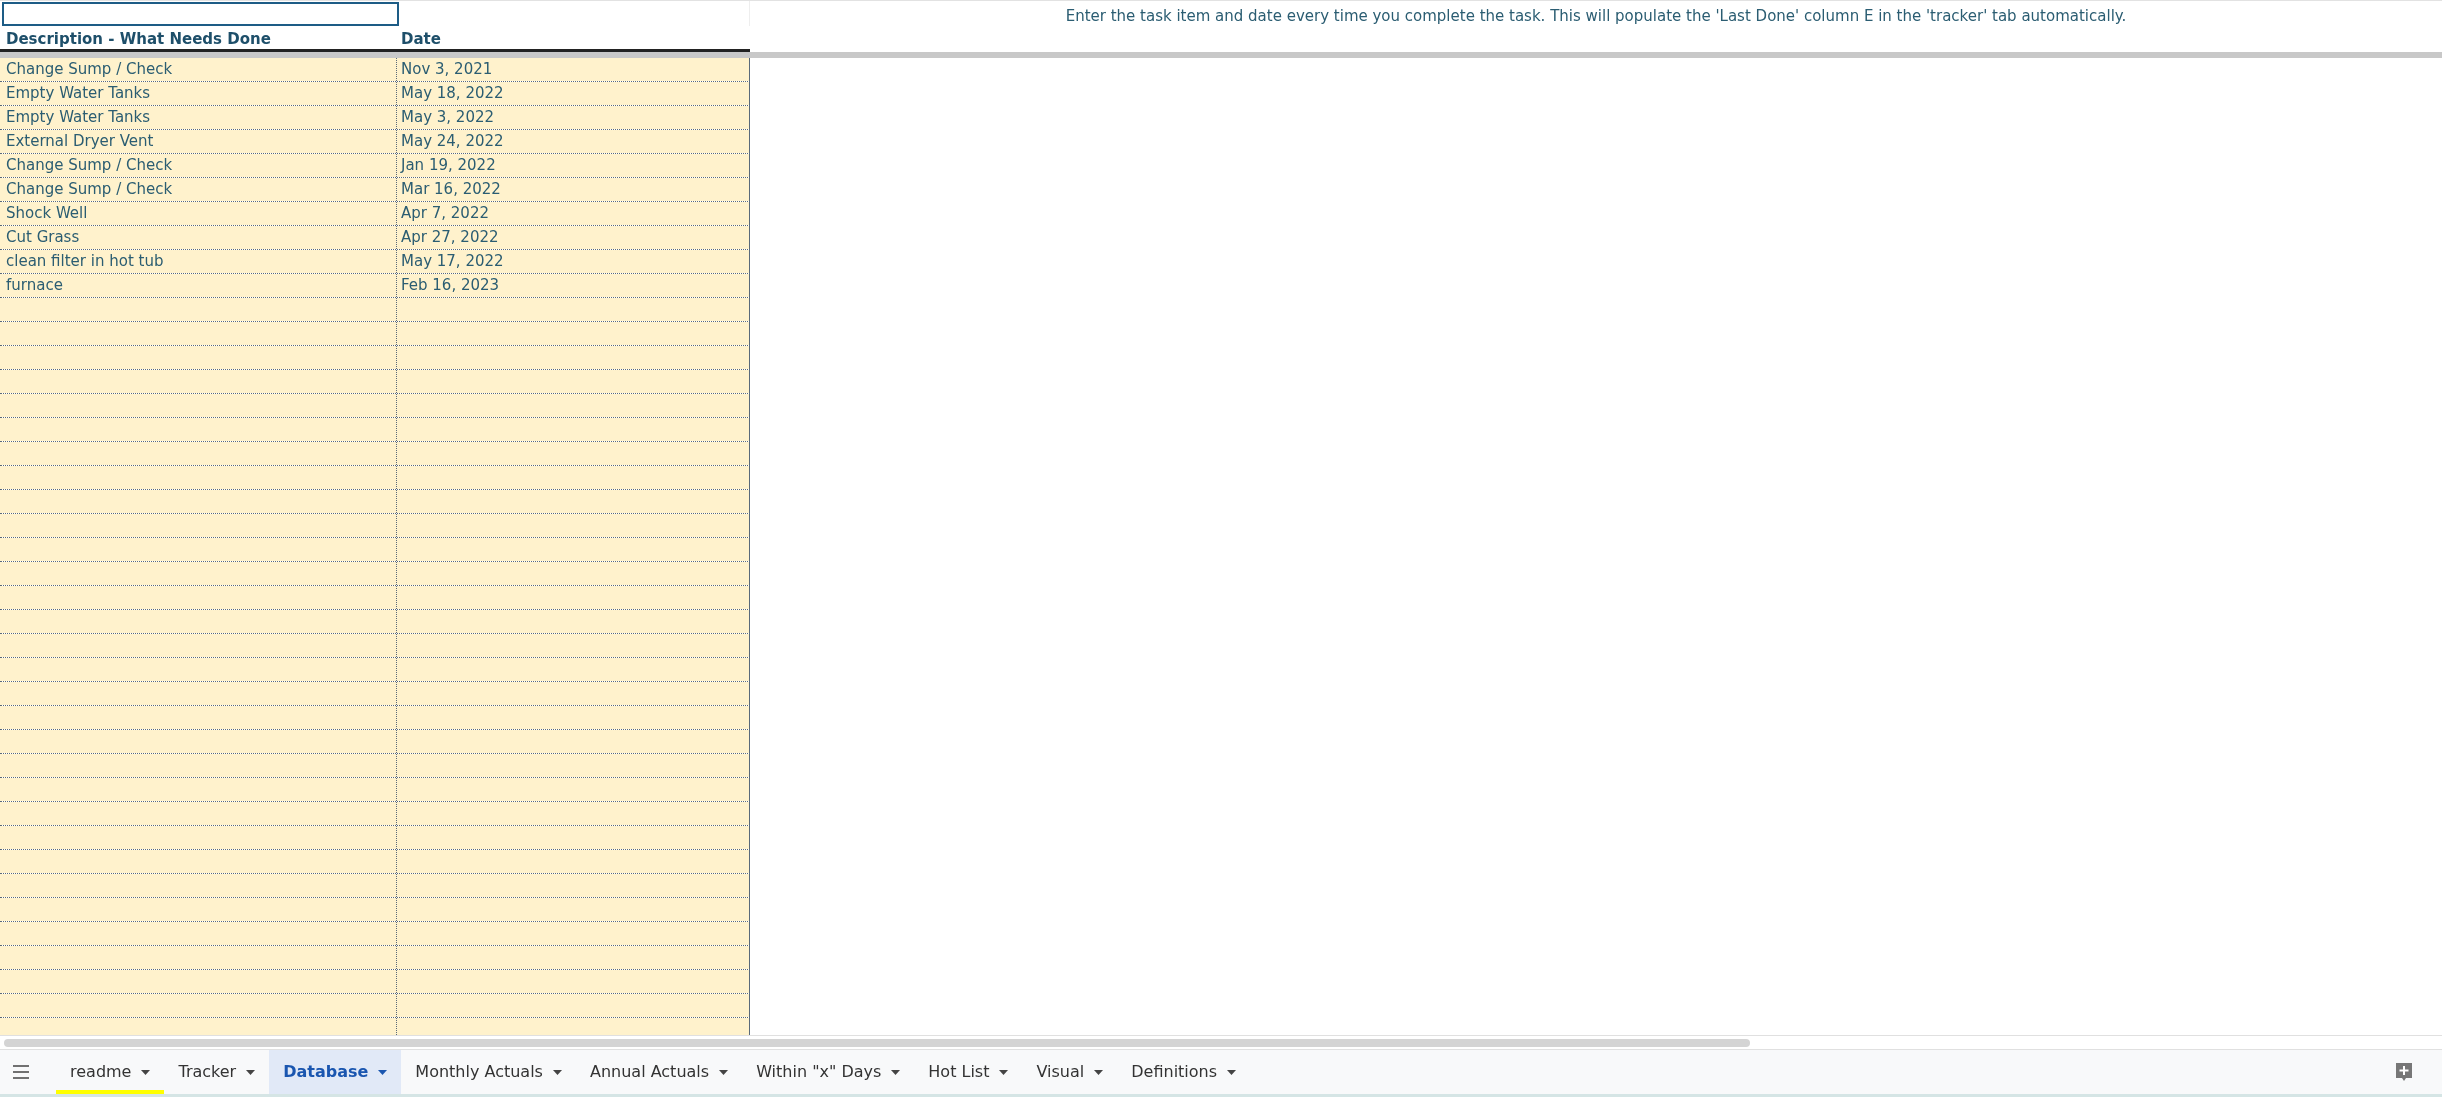 This screenshot has height=1097, width=2442. I want to click on instruction-note: Enter the task item and date every time you complete the task. This will populate the 'Last Done' column E in the 'tracker' tab automatically., so click(1596, 16).